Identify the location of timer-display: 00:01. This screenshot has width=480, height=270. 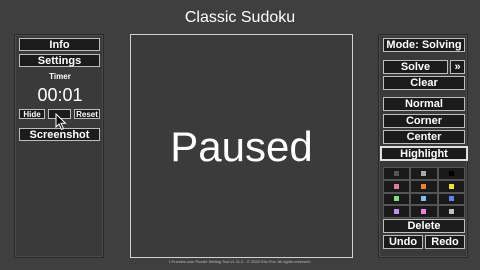
(60, 95).